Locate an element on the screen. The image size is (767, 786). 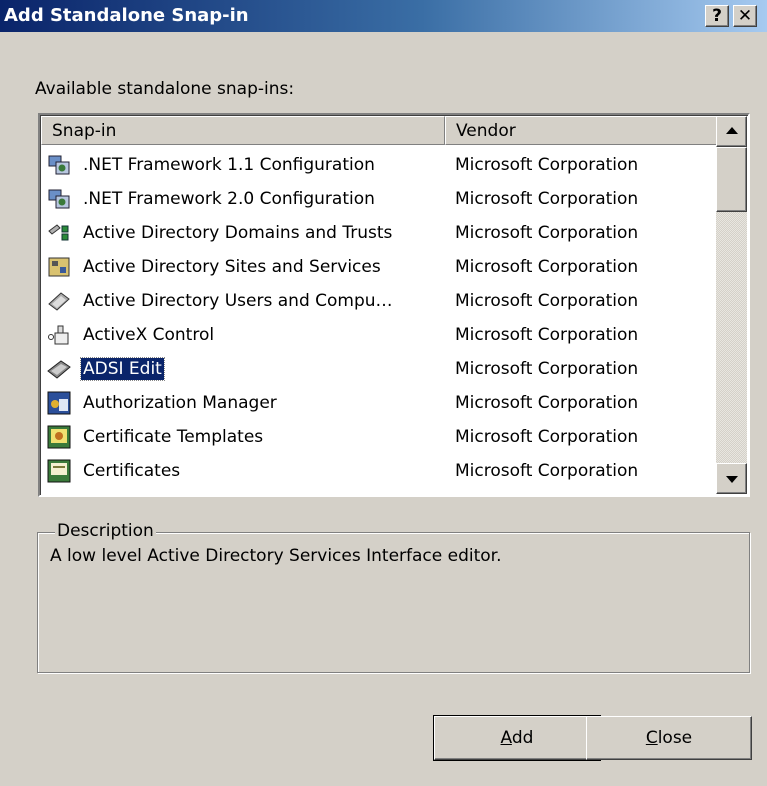
column-header-vendor: Vendor is located at coordinates (581, 130).